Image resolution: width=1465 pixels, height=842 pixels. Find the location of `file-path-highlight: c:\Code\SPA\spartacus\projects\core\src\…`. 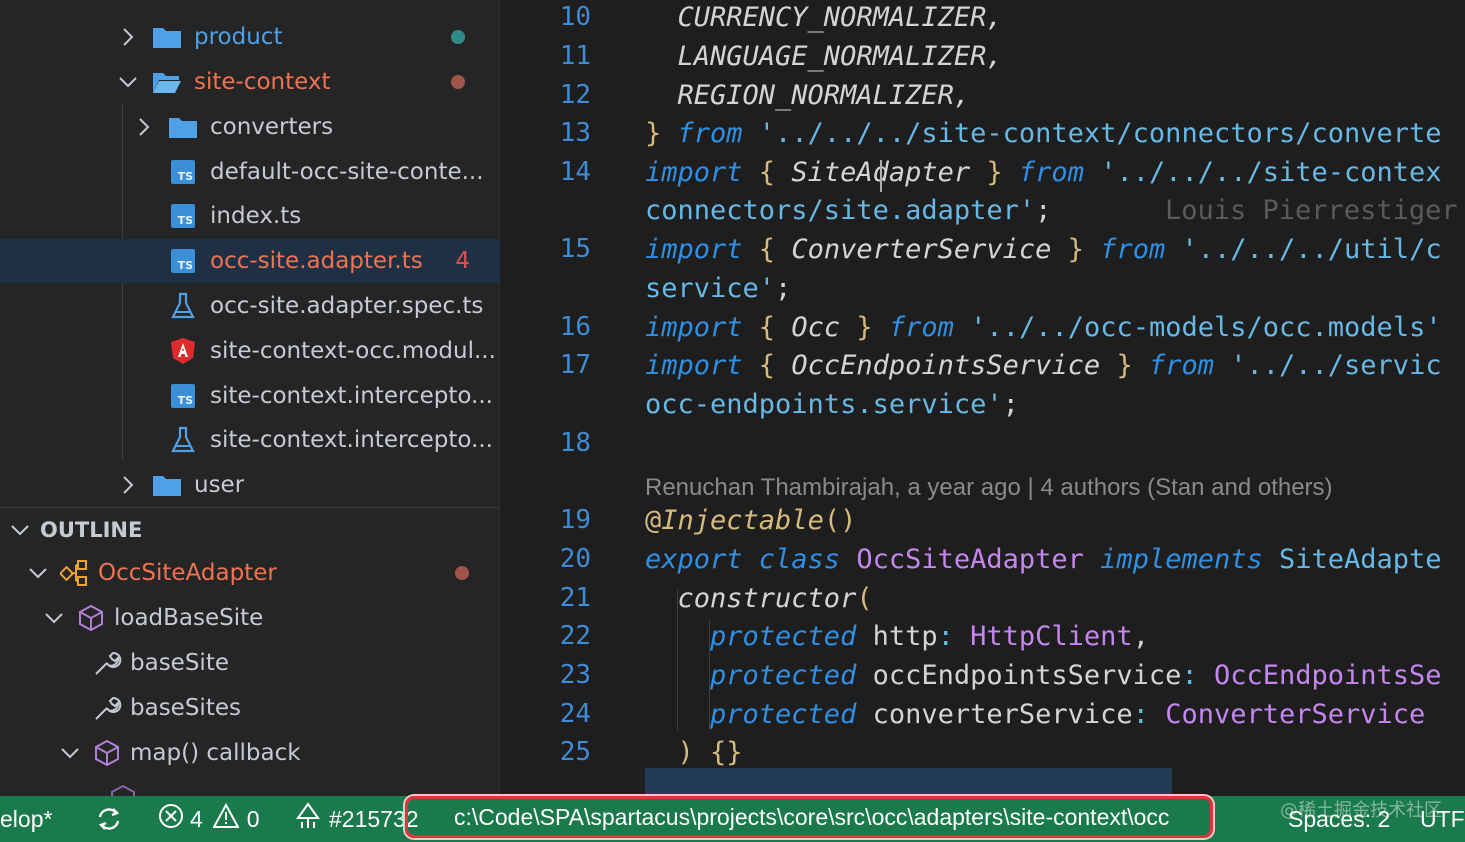

file-path-highlight: c:\Code\SPA\spartacus\projects\core\src\… is located at coordinates (809, 817).